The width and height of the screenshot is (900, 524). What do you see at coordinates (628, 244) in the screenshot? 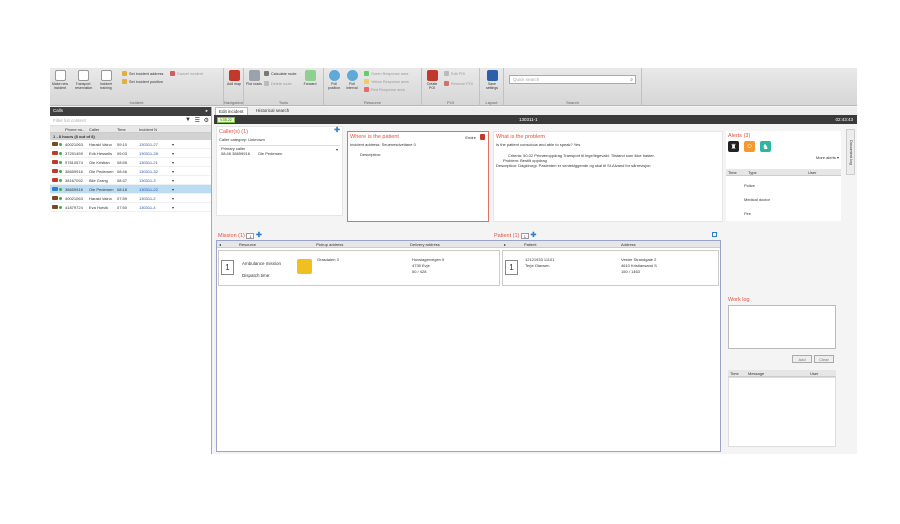
I see `column-header: Address` at bounding box center [628, 244].